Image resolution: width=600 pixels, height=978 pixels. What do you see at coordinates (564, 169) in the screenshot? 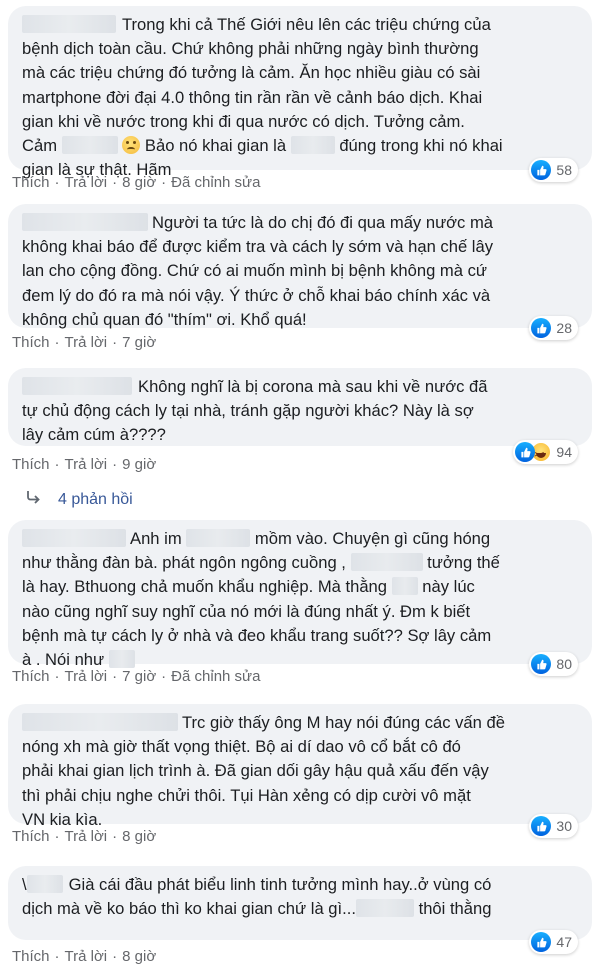
I see `reaction-count: 58` at bounding box center [564, 169].